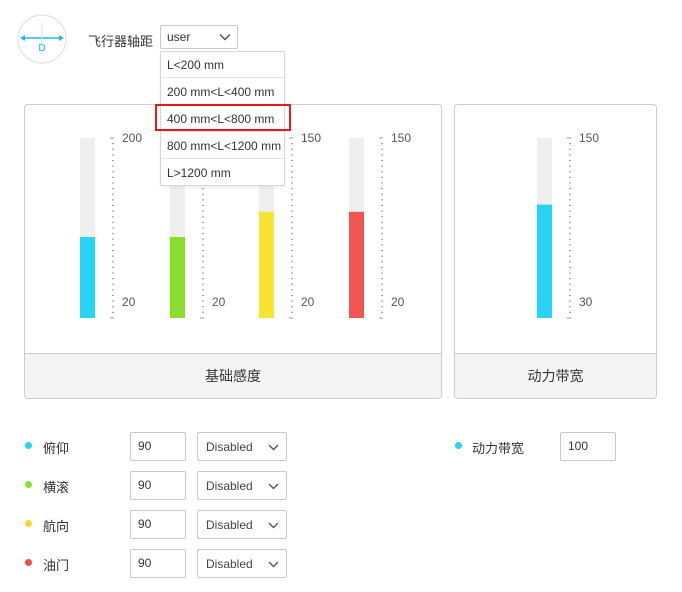  I want to click on throttle-max-label: 150, so click(401, 138).